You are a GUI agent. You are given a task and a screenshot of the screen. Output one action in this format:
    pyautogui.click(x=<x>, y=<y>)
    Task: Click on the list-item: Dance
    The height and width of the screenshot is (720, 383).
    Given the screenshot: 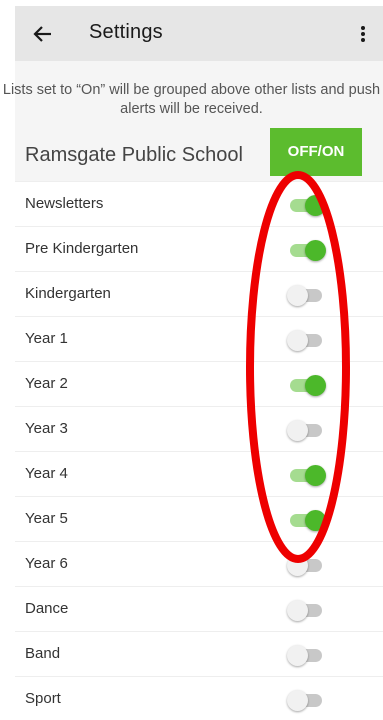 What is the action you would take?
    pyautogui.click(x=199, y=608)
    